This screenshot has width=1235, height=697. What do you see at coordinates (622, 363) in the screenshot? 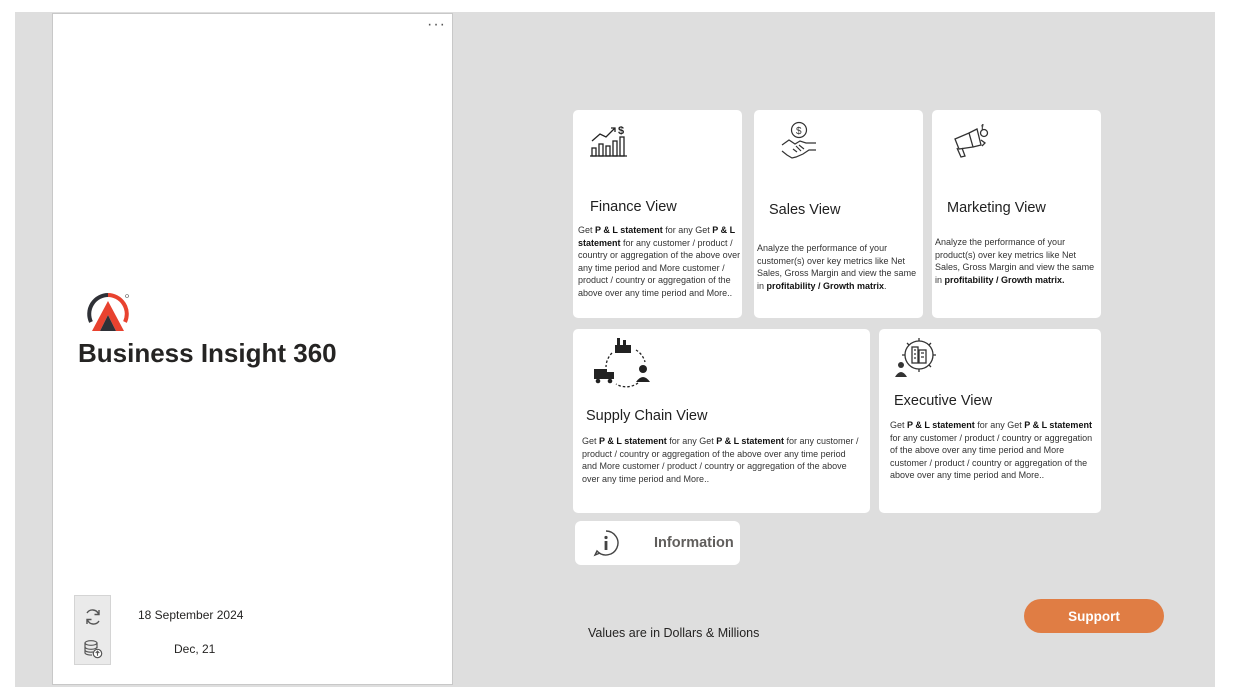
I see `supply-chain-cycle-icon` at bounding box center [622, 363].